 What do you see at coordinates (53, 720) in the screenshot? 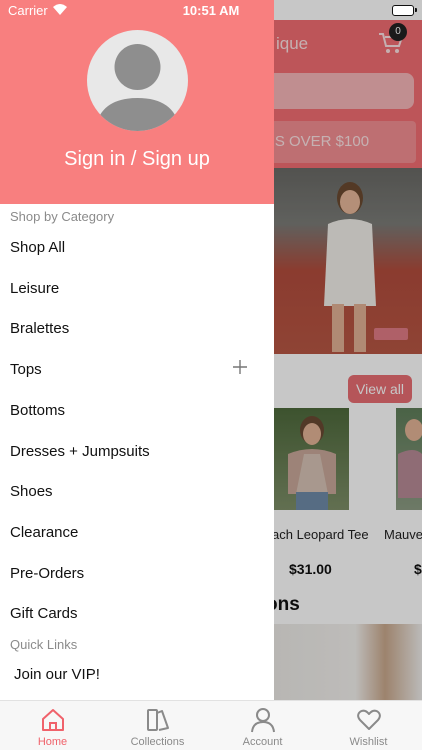
I see `home-icon` at bounding box center [53, 720].